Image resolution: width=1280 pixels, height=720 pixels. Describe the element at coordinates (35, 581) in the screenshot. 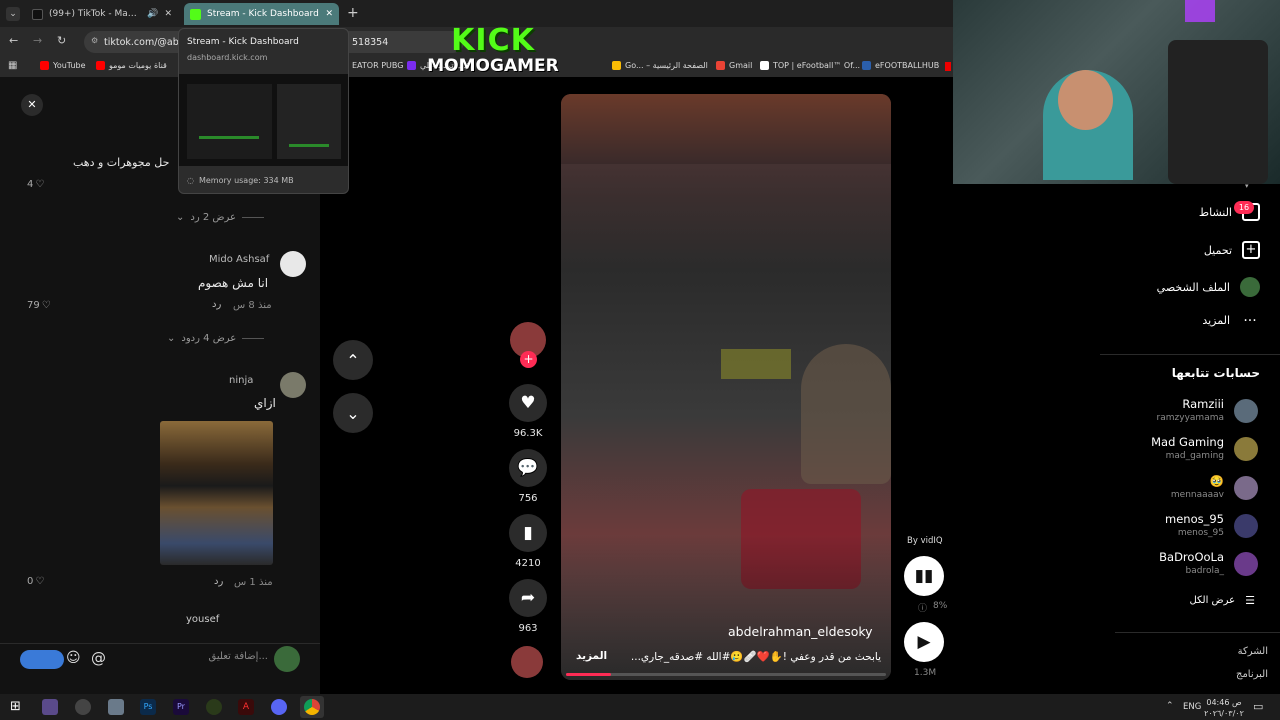

I see `like-reply-button: 0 ♡` at that location.